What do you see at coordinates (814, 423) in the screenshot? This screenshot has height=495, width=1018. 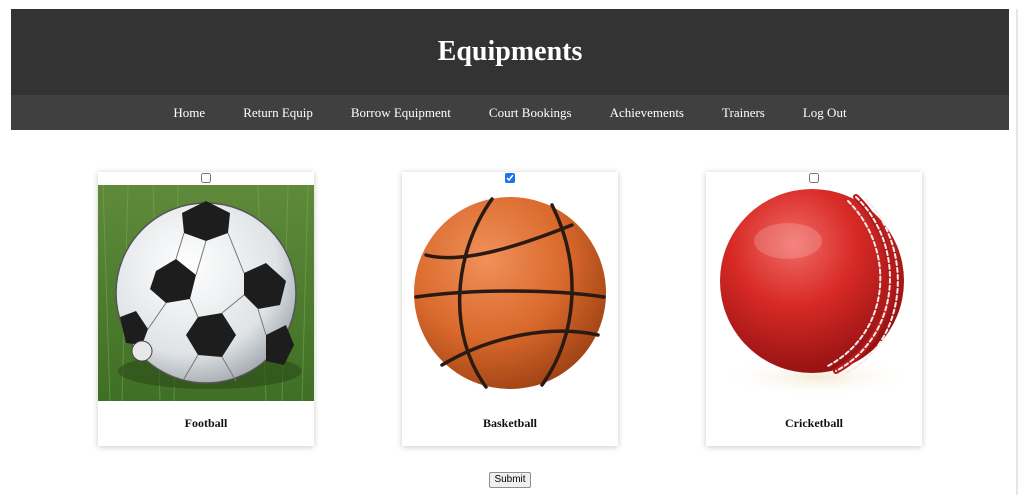 I see `cricketball-label: Cricketball` at bounding box center [814, 423].